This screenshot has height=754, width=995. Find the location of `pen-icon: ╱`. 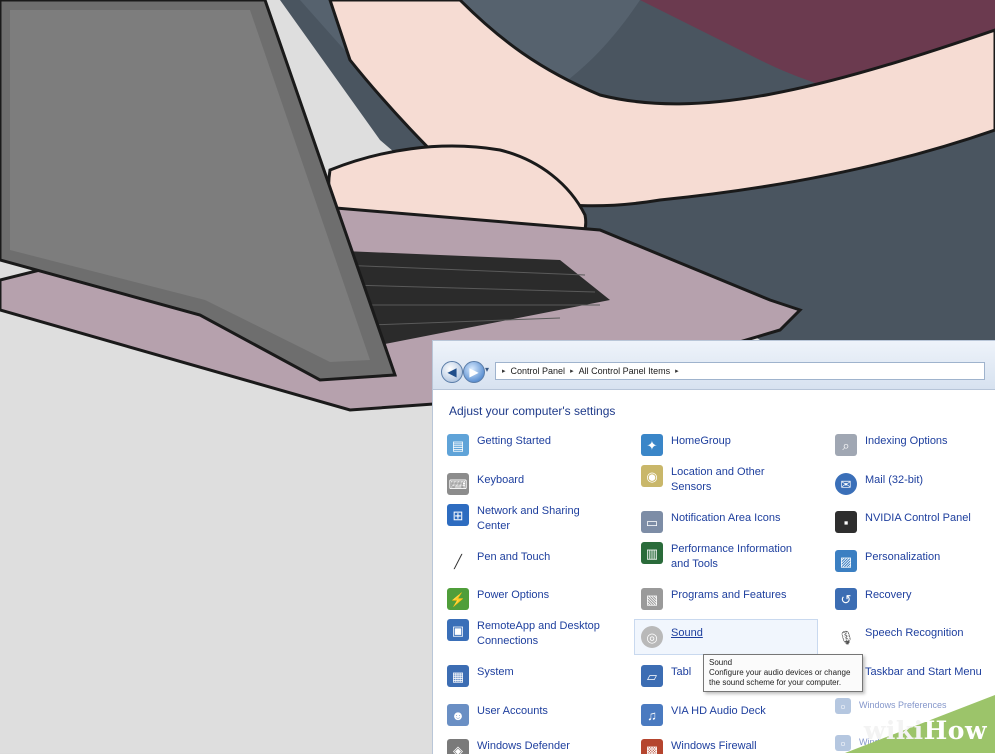

pen-icon: ╱ is located at coordinates (458, 561).